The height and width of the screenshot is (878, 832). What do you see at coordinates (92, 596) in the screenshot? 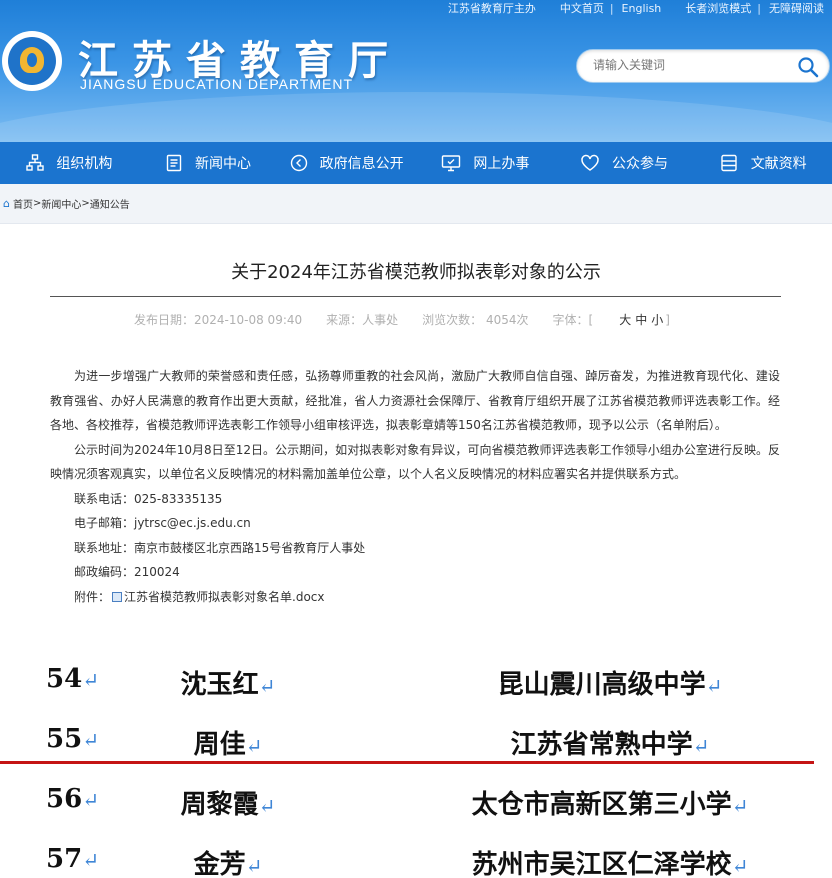
I see `attachment-label: 附件：` at bounding box center [92, 596].